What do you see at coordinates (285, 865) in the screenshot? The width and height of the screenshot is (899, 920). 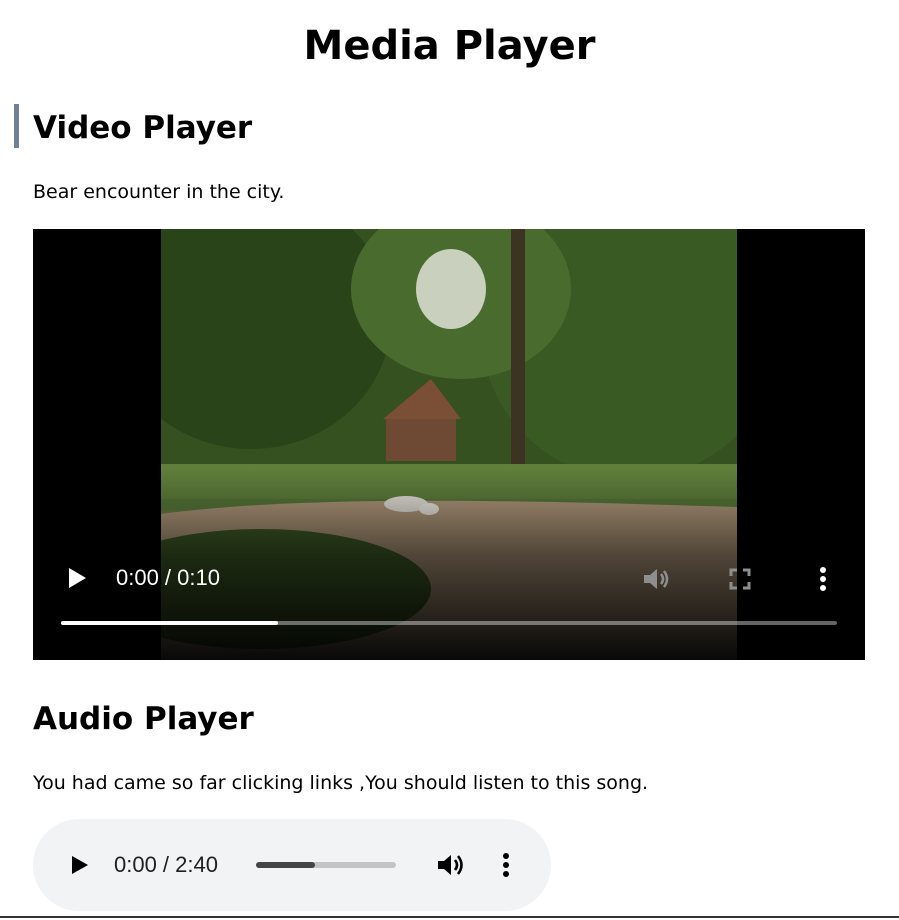 I see `audio-progress-fill` at bounding box center [285, 865].